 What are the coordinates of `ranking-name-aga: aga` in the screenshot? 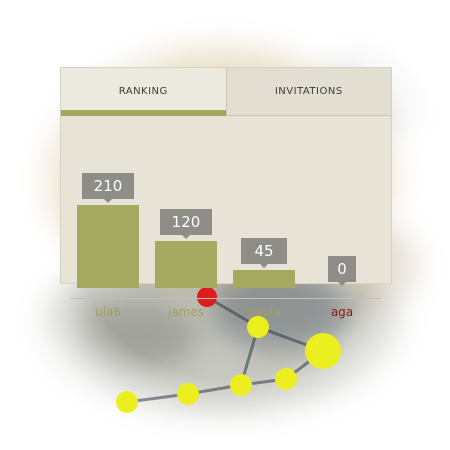 It's located at (342, 312).